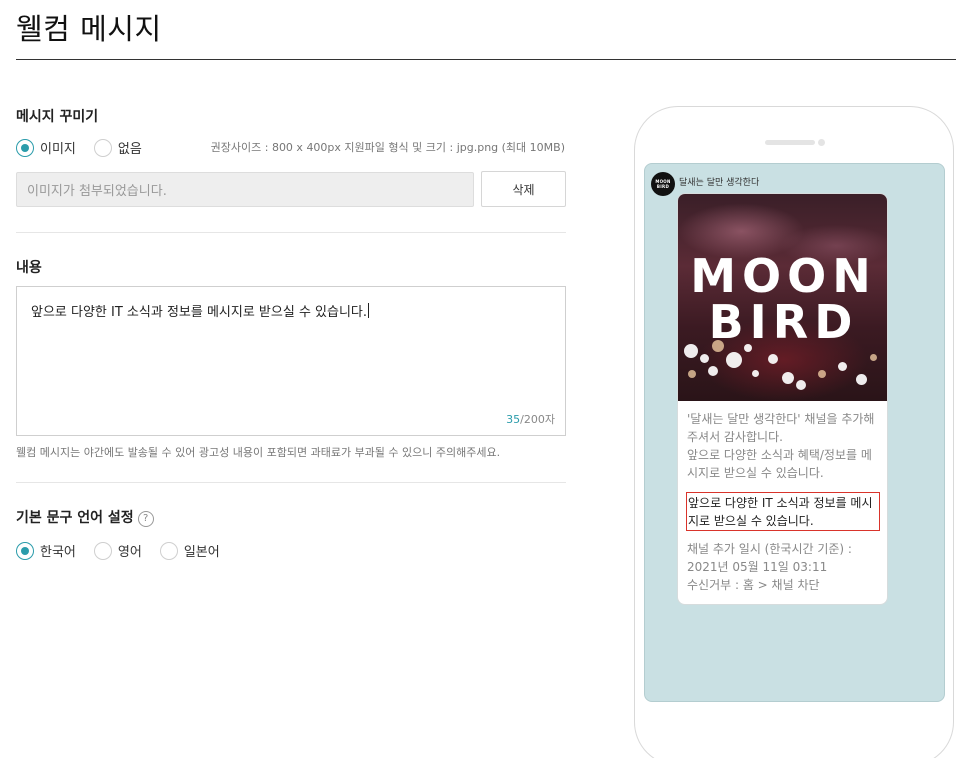 The height and width of the screenshot is (758, 962). I want to click on decoration-section-label: 메시지 꾸미기, so click(57, 117).